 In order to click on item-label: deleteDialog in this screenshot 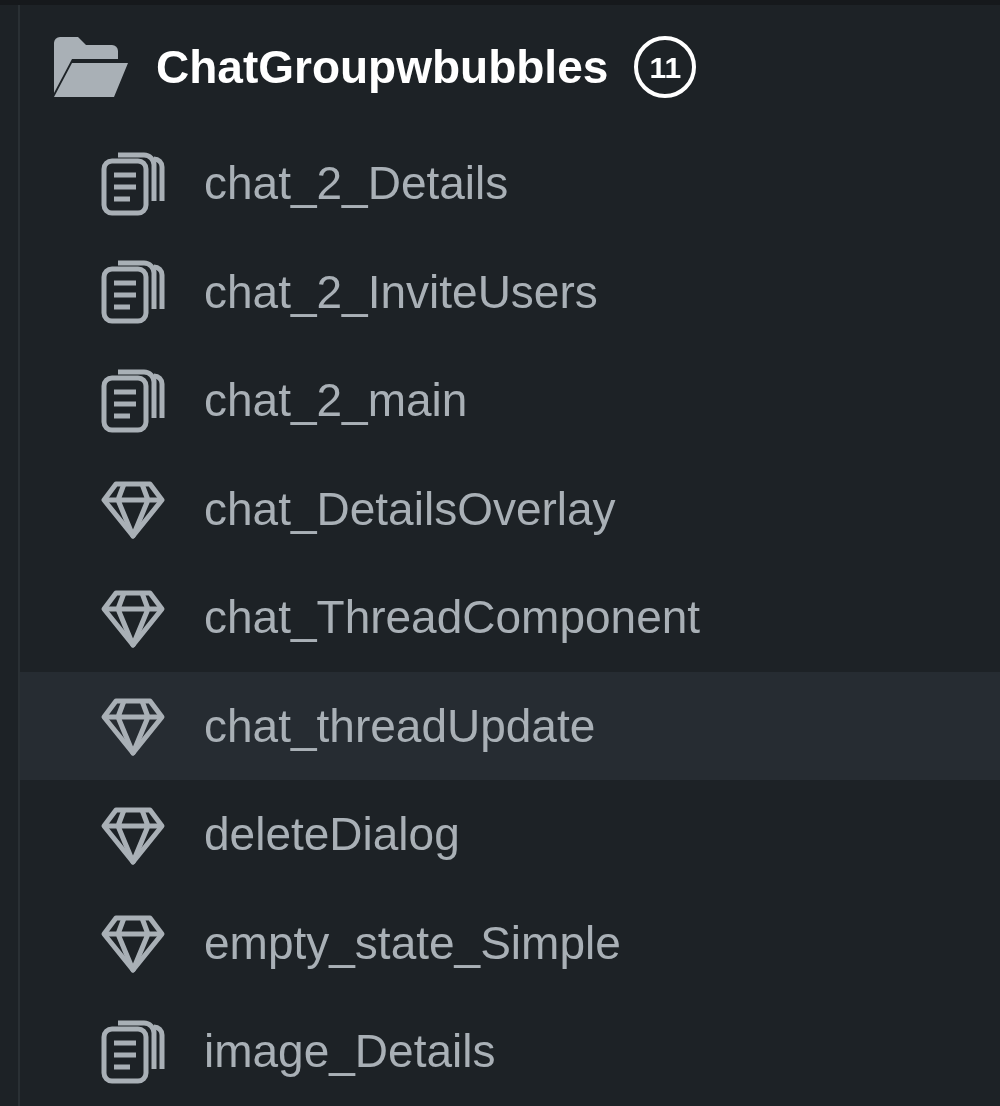, I will do `click(332, 835)`.